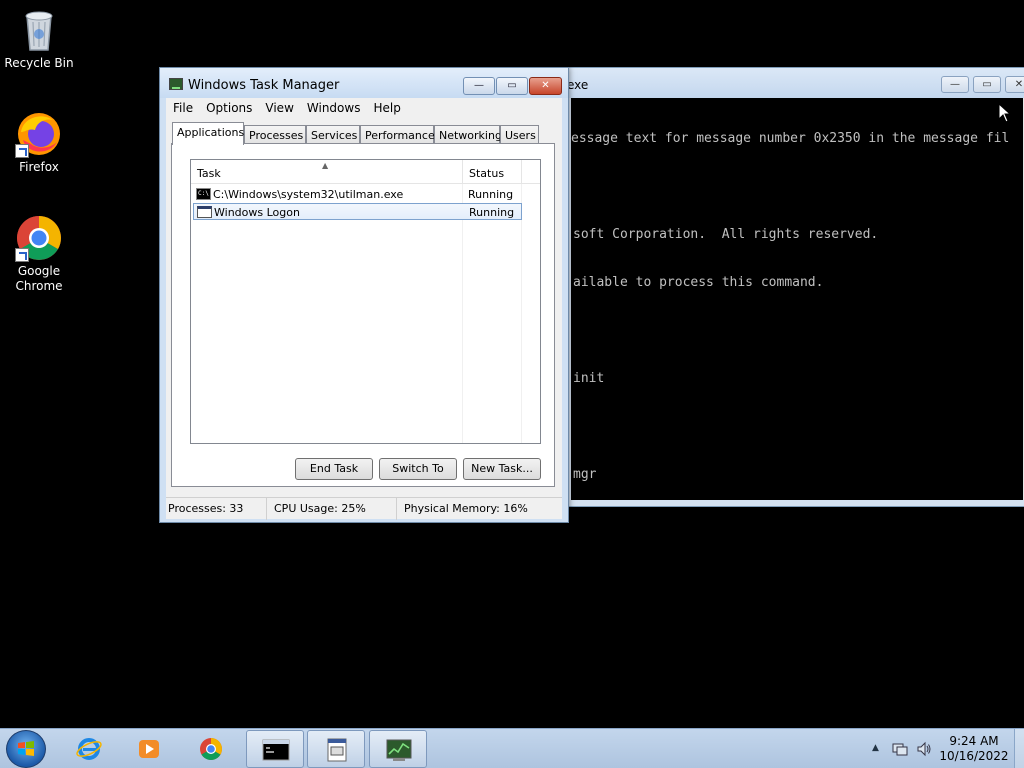  Describe the element at coordinates (39, 63) in the screenshot. I see `desktop-icon-label: Recycle Bin` at that location.